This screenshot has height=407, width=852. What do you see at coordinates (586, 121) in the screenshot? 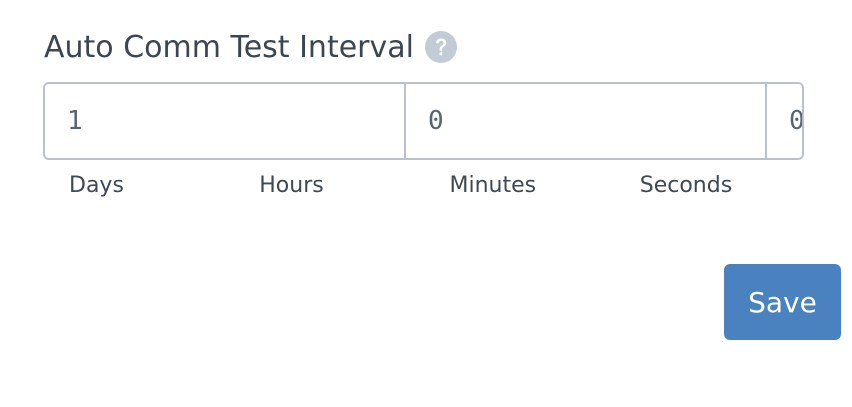
I see `hours-input` at bounding box center [586, 121].